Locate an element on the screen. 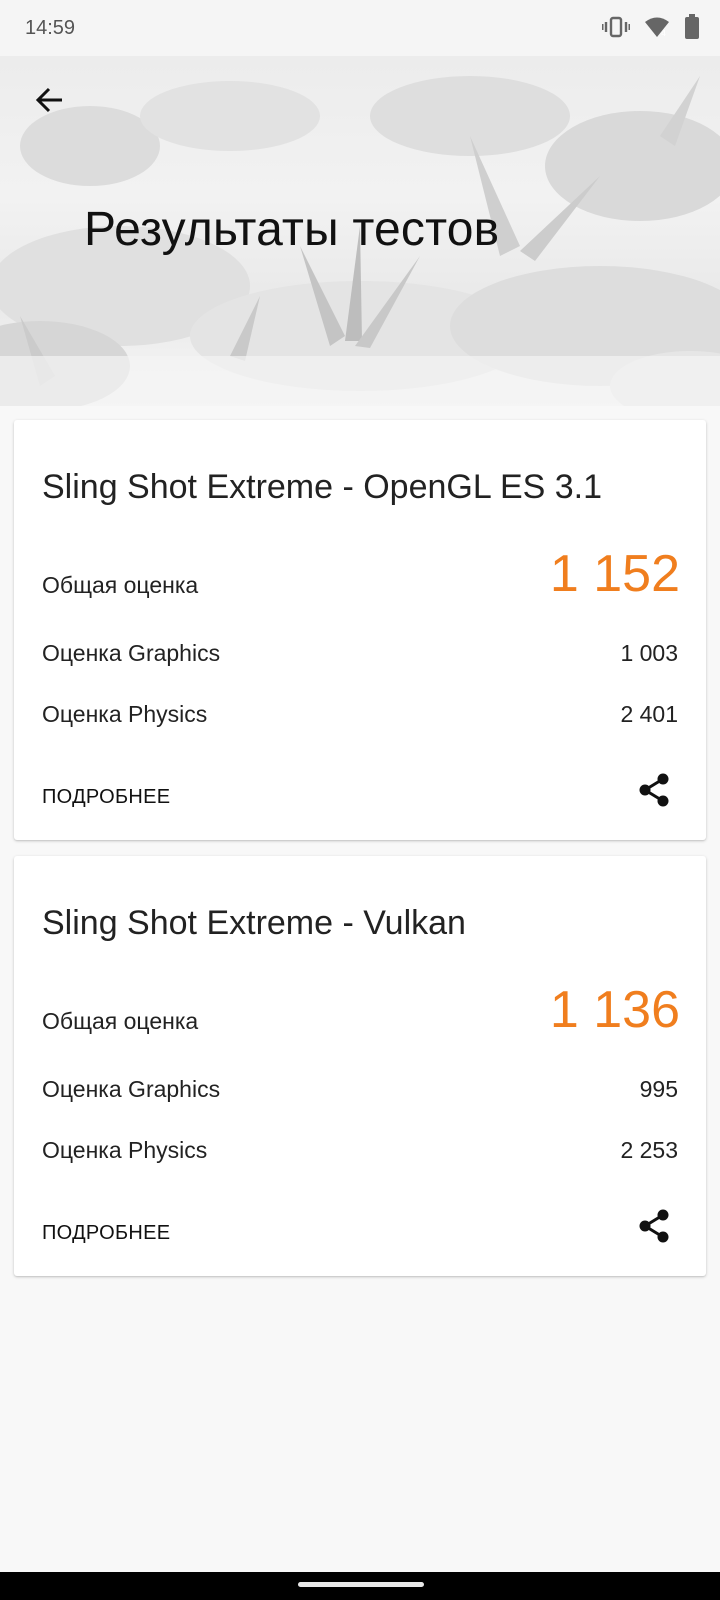 The width and height of the screenshot is (720, 1600). svg-text: 4 is located at coordinates (663, 33).